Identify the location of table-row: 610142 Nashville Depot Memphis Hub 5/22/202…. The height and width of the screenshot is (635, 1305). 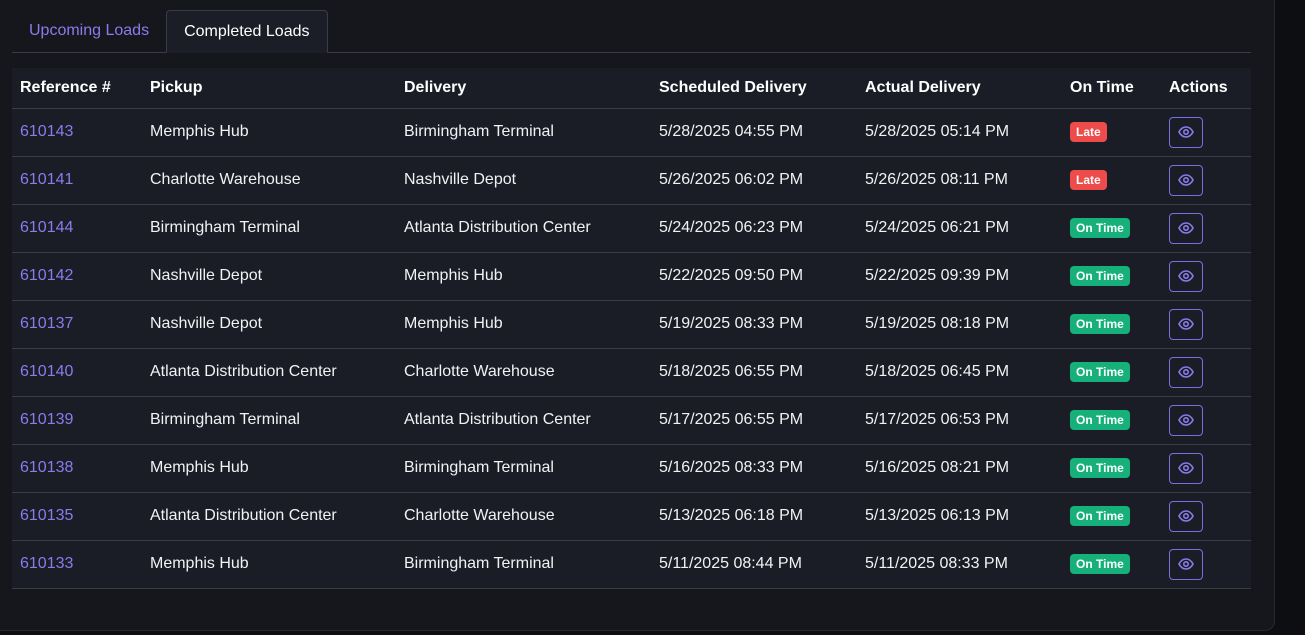
(631, 276).